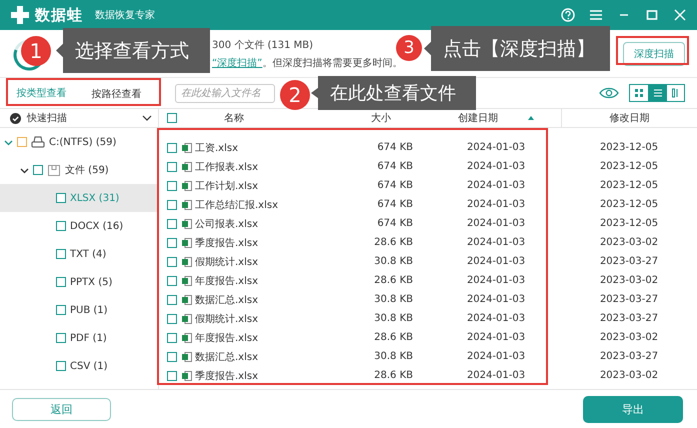  I want to click on column-header: 修改日期, so click(630, 118).